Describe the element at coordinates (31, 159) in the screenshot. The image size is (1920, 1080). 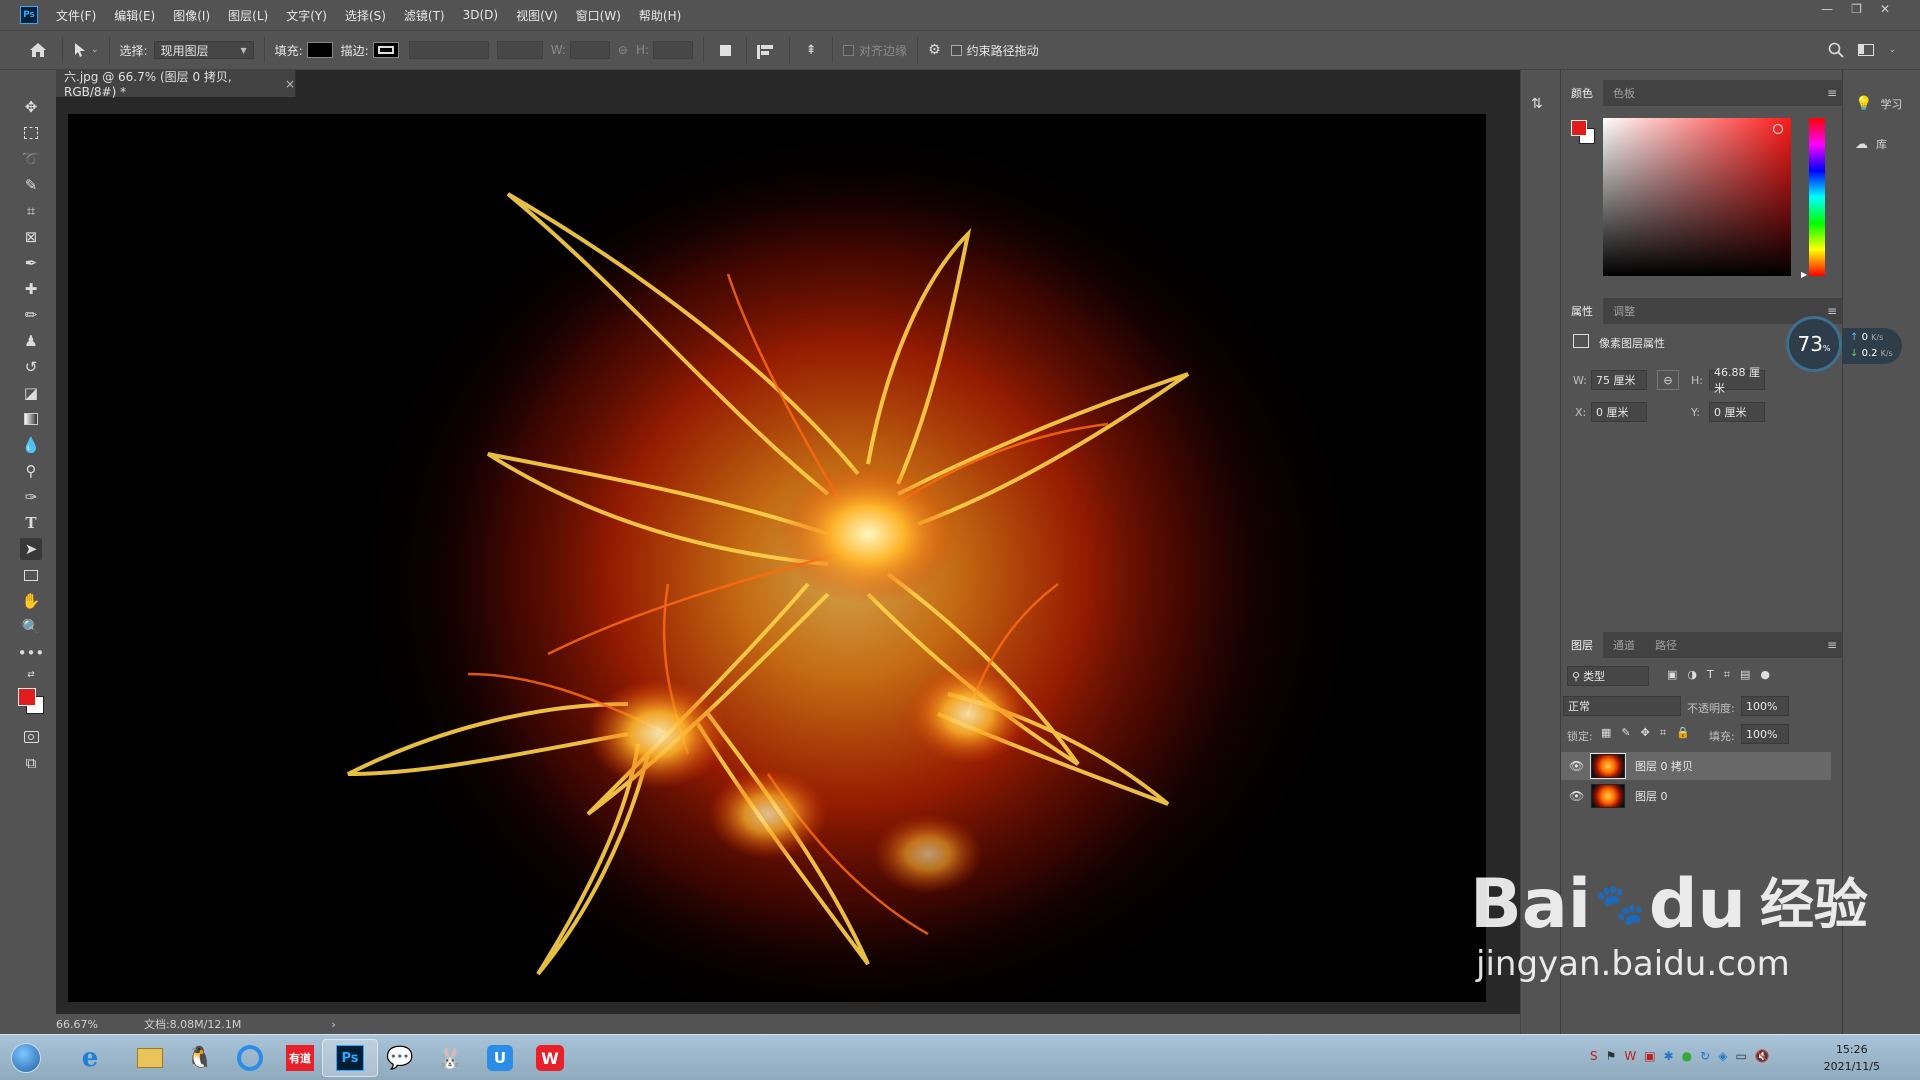
I see `lasso-tool-icon: ➰` at that location.